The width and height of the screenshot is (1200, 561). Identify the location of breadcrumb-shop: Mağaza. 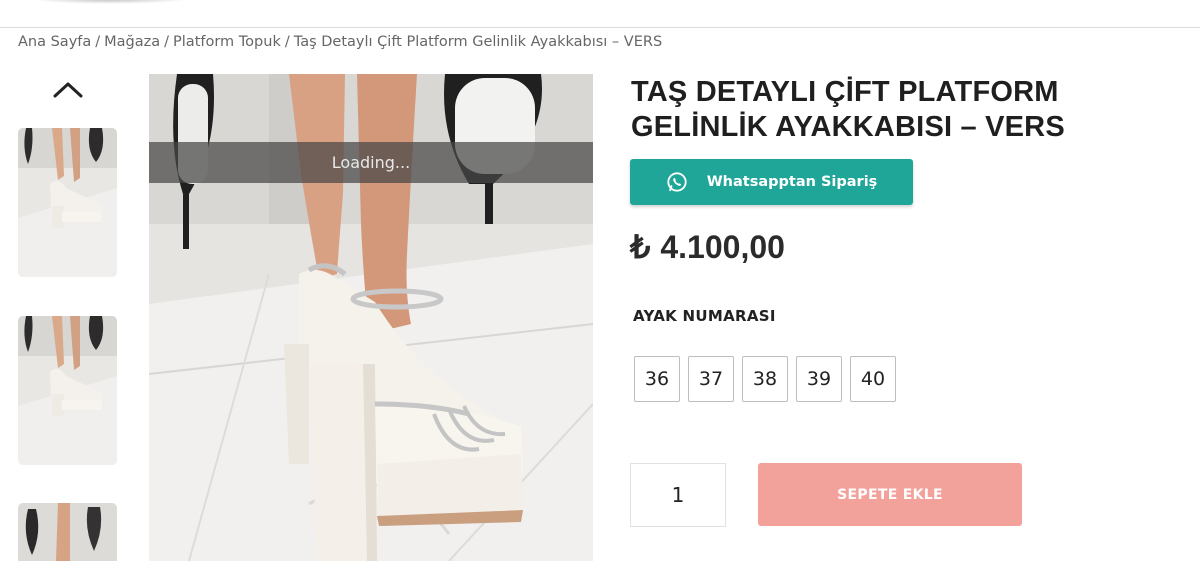
(132, 42).